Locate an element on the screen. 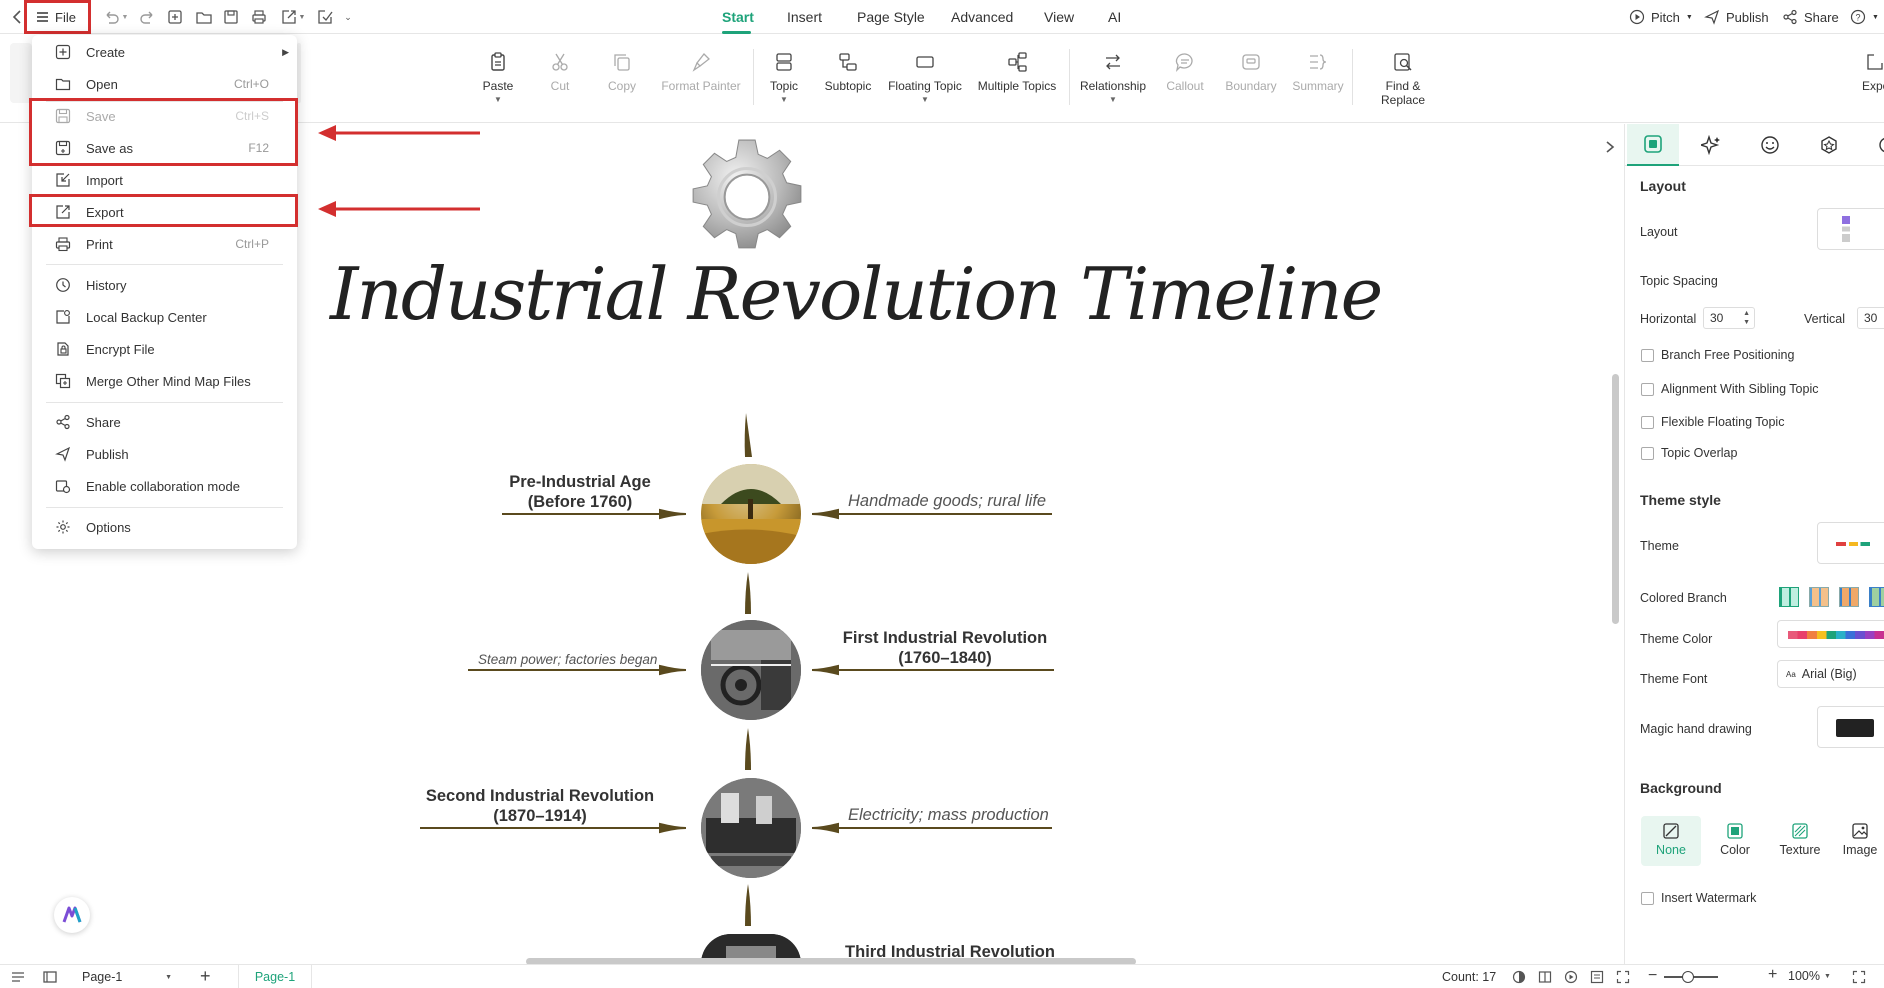  topic-pre-industrial-note: Handmade goods; rural life is located at coordinates (947, 501).